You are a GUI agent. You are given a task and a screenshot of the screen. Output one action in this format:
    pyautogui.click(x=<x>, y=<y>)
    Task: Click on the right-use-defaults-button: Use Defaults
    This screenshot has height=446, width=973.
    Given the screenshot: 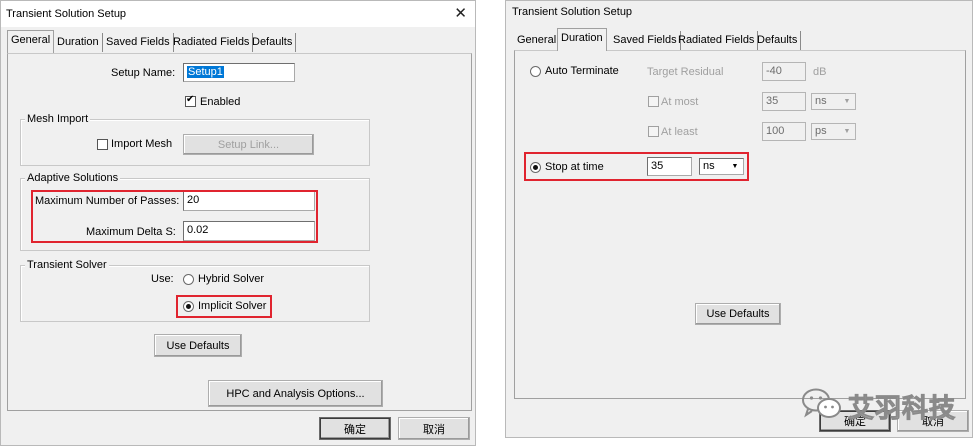 What is the action you would take?
    pyautogui.click(x=738, y=314)
    